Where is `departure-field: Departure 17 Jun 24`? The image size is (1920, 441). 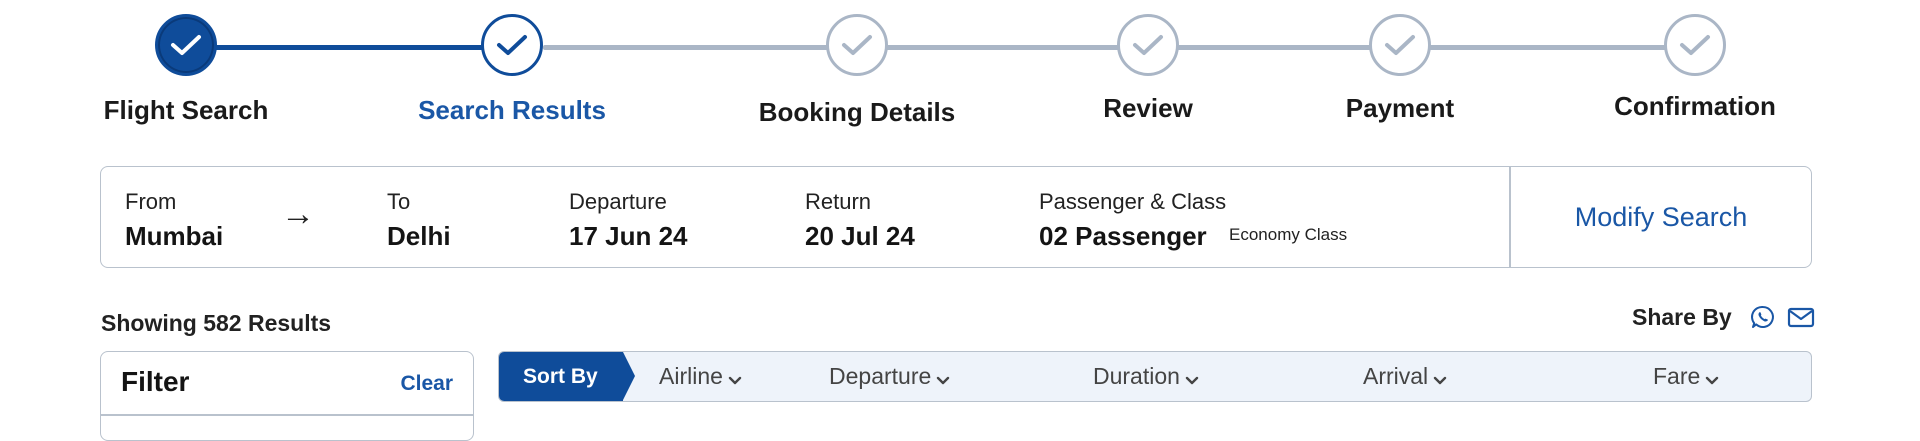
departure-field: Departure 17 Jun 24 is located at coordinates (628, 220).